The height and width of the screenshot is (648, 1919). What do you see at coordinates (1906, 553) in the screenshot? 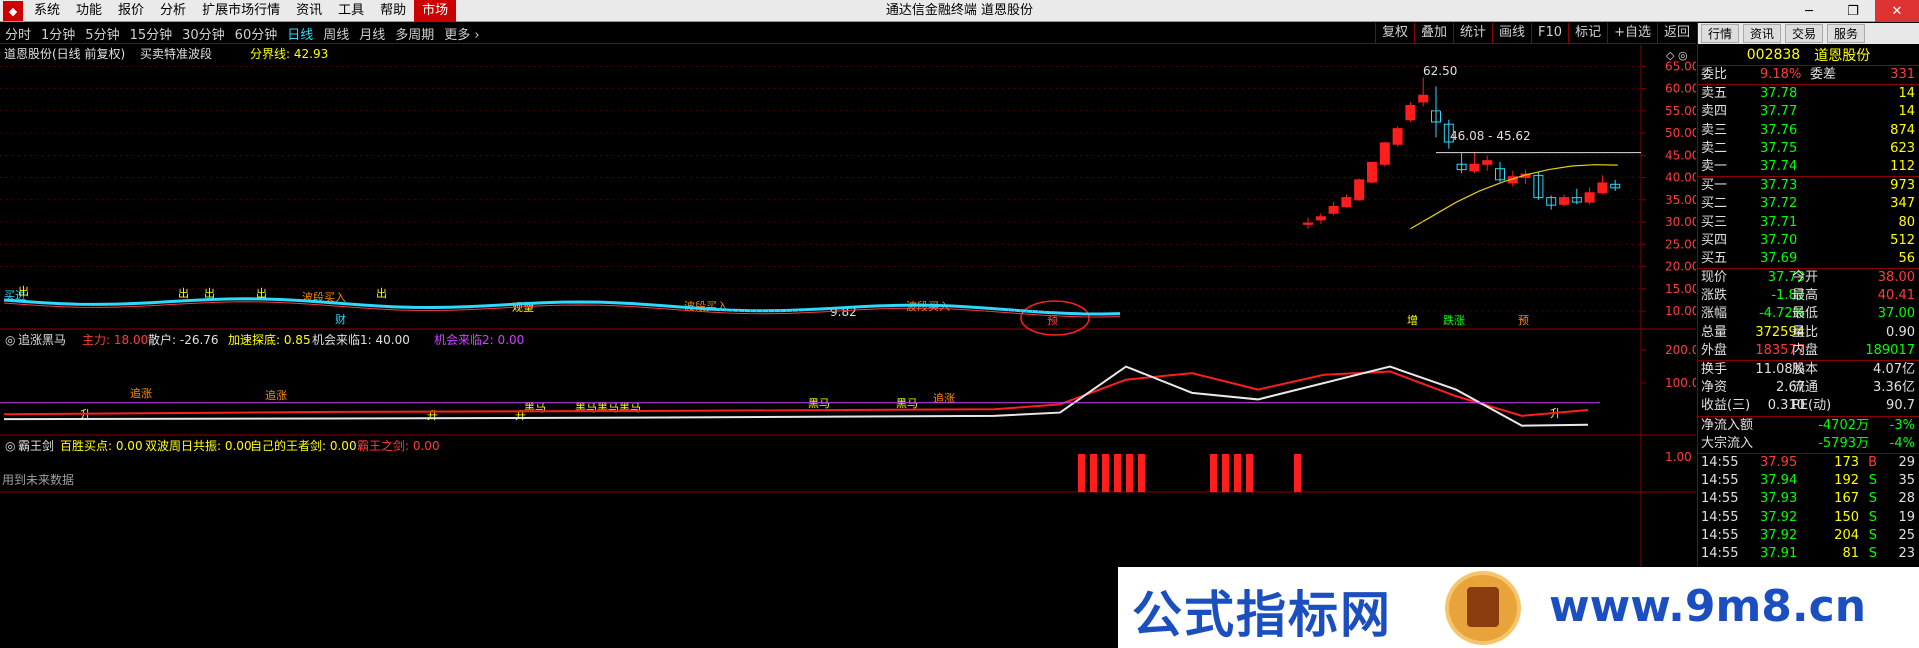
I see `tick-n: 23` at bounding box center [1906, 553].